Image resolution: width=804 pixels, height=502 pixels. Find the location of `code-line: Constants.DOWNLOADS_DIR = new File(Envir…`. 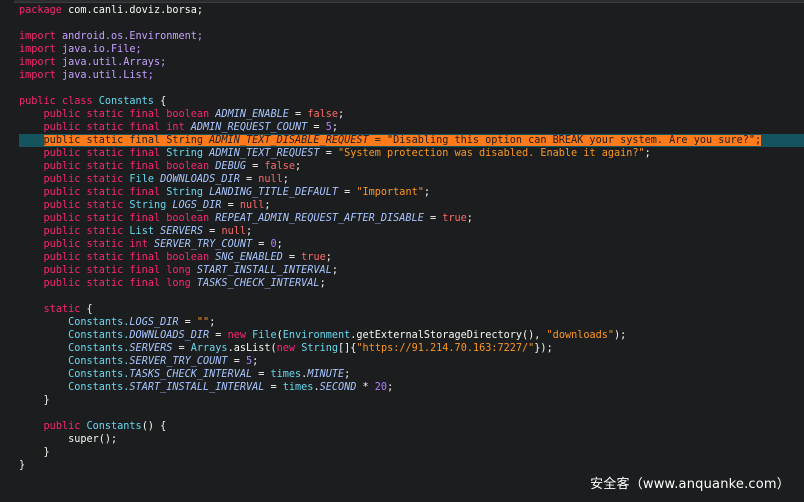

code-line: Constants.DOWNLOADS_DIR = new File(Envir… is located at coordinates (411, 335).